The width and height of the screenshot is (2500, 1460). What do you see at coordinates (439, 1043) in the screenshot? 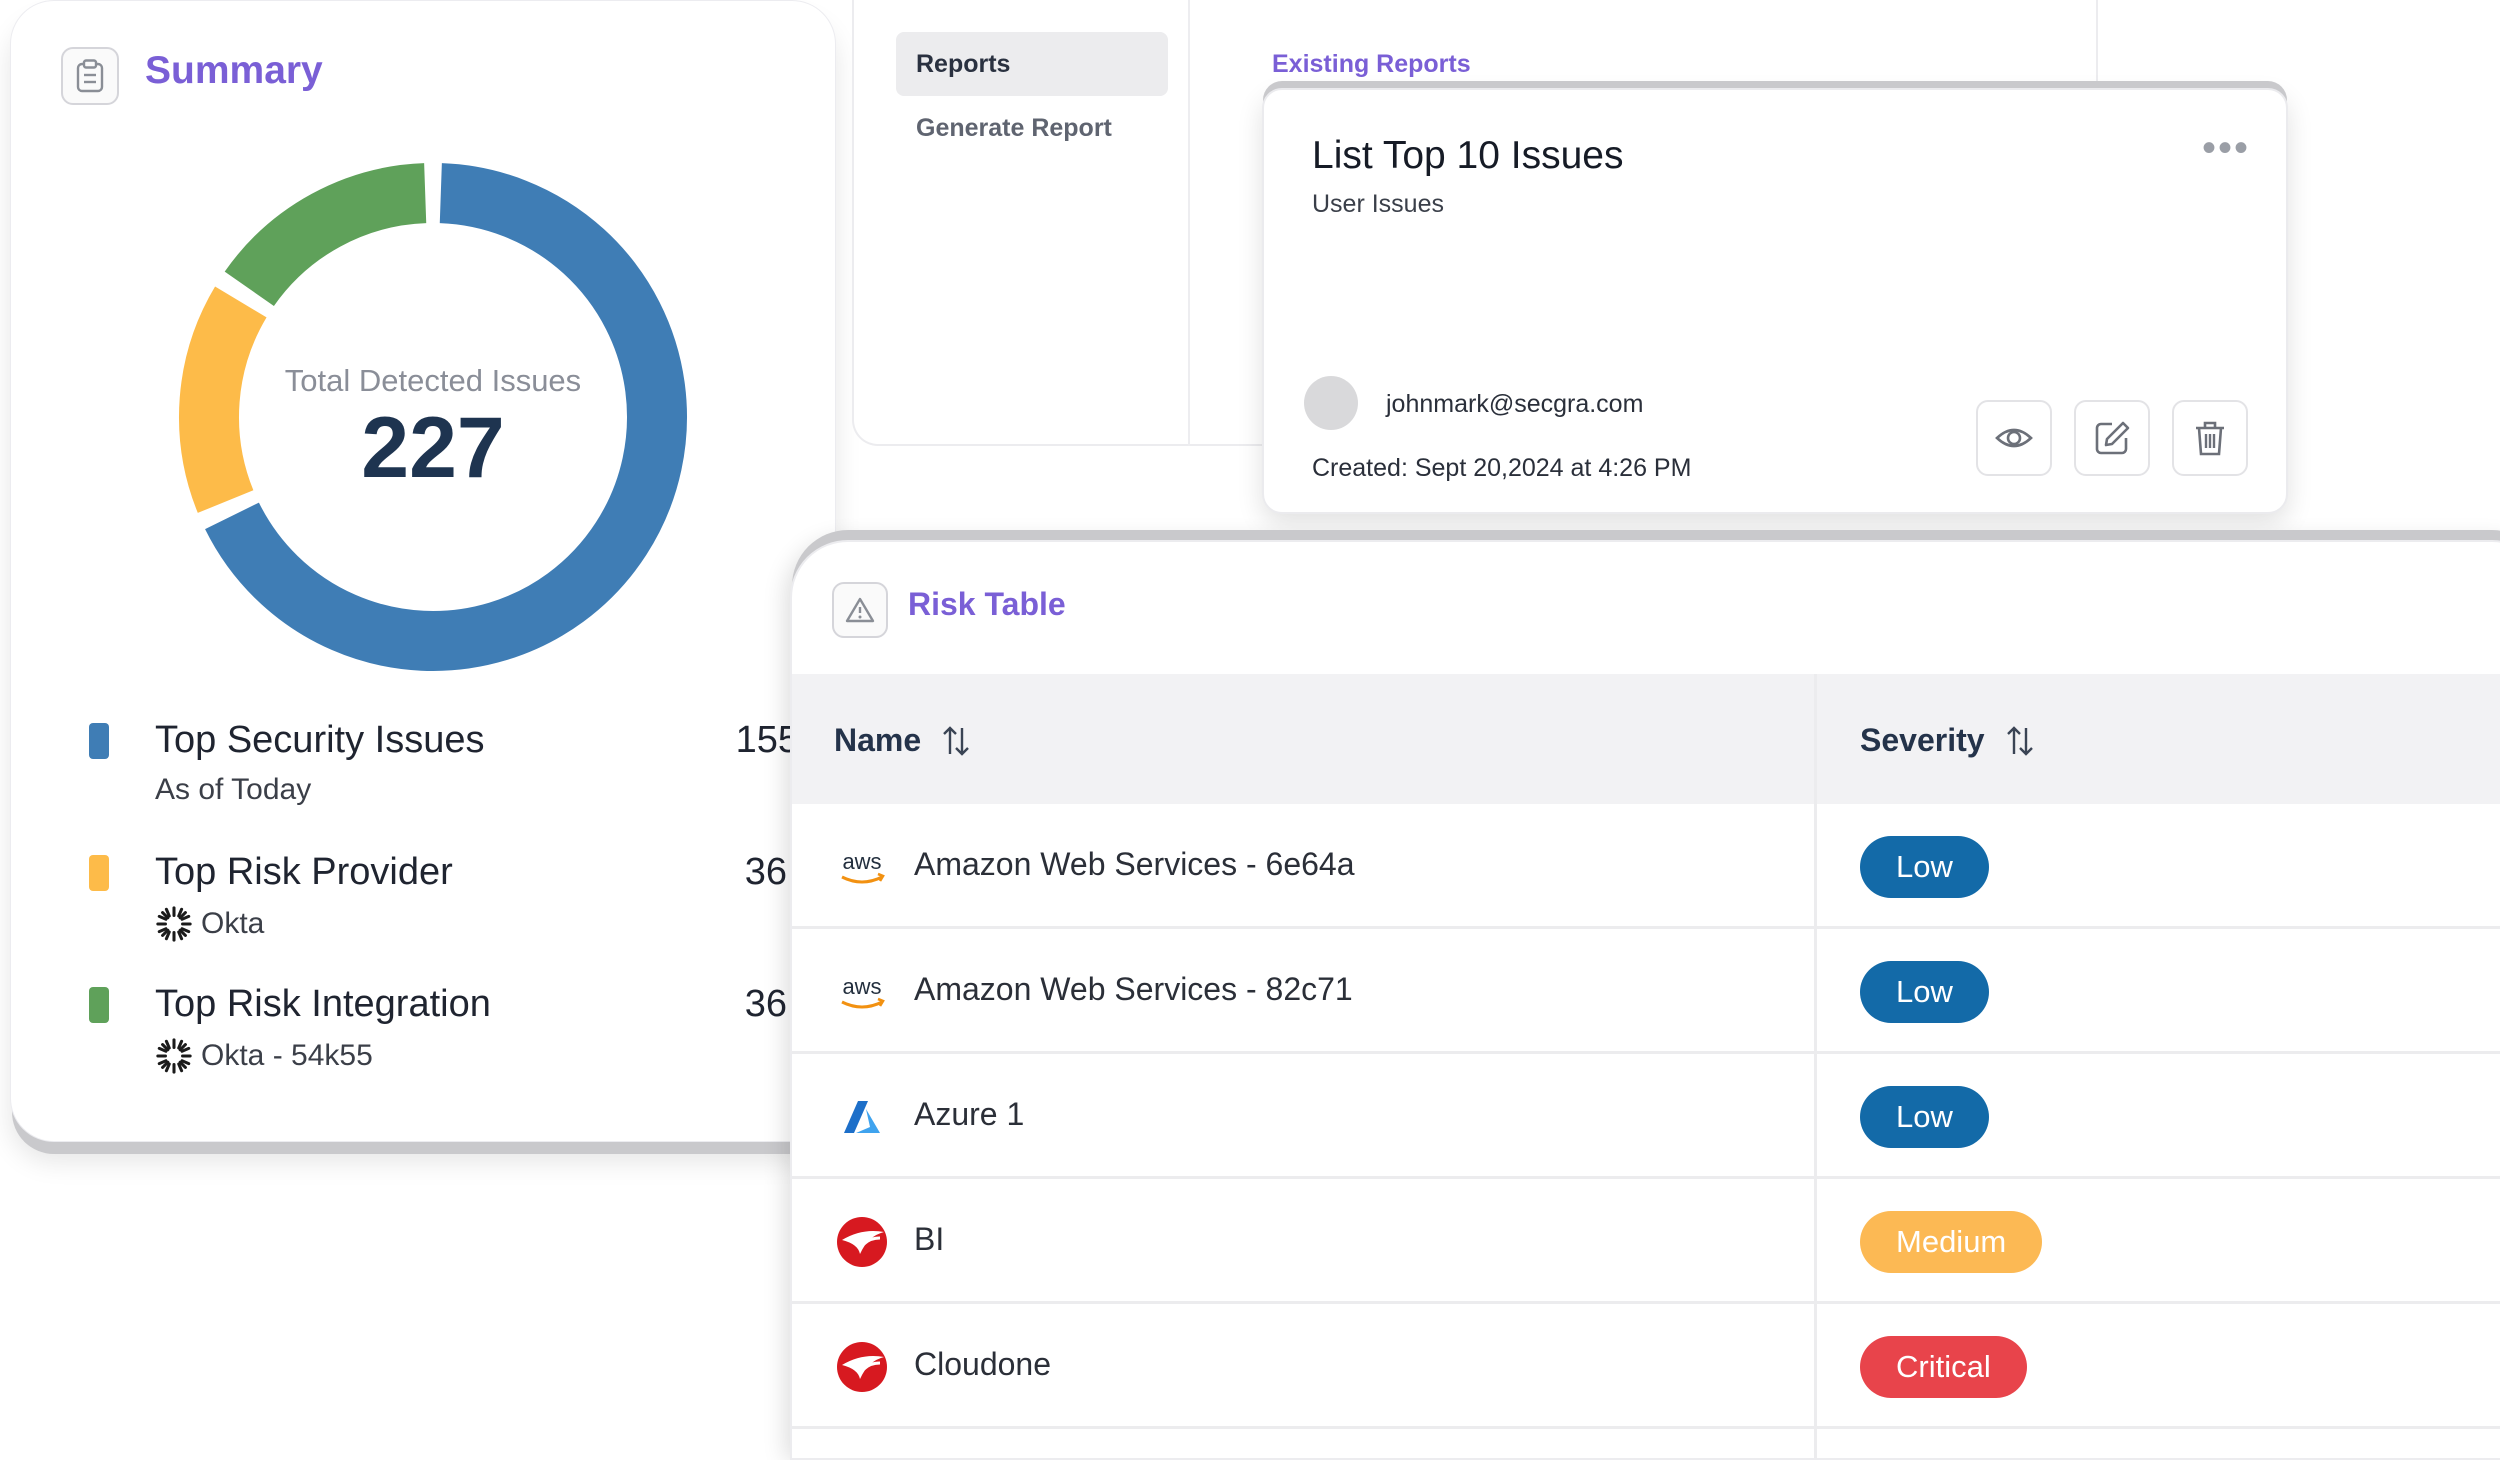
I see `legend-item-risk-integration: Top Risk Integration 36 Okta - 54k55` at bounding box center [439, 1043].